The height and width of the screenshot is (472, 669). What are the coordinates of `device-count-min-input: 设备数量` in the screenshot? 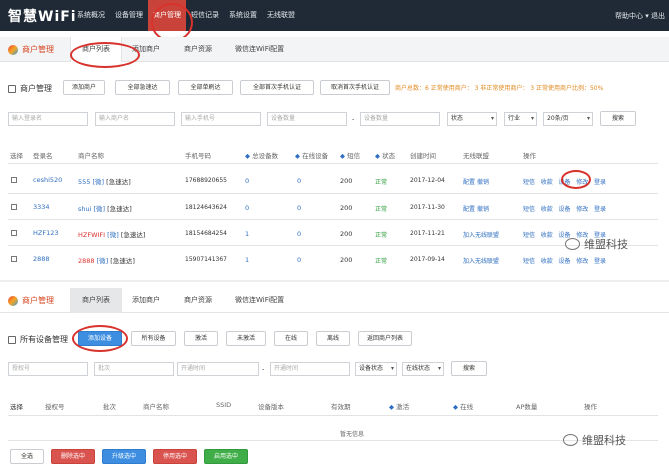 It's located at (307, 119).